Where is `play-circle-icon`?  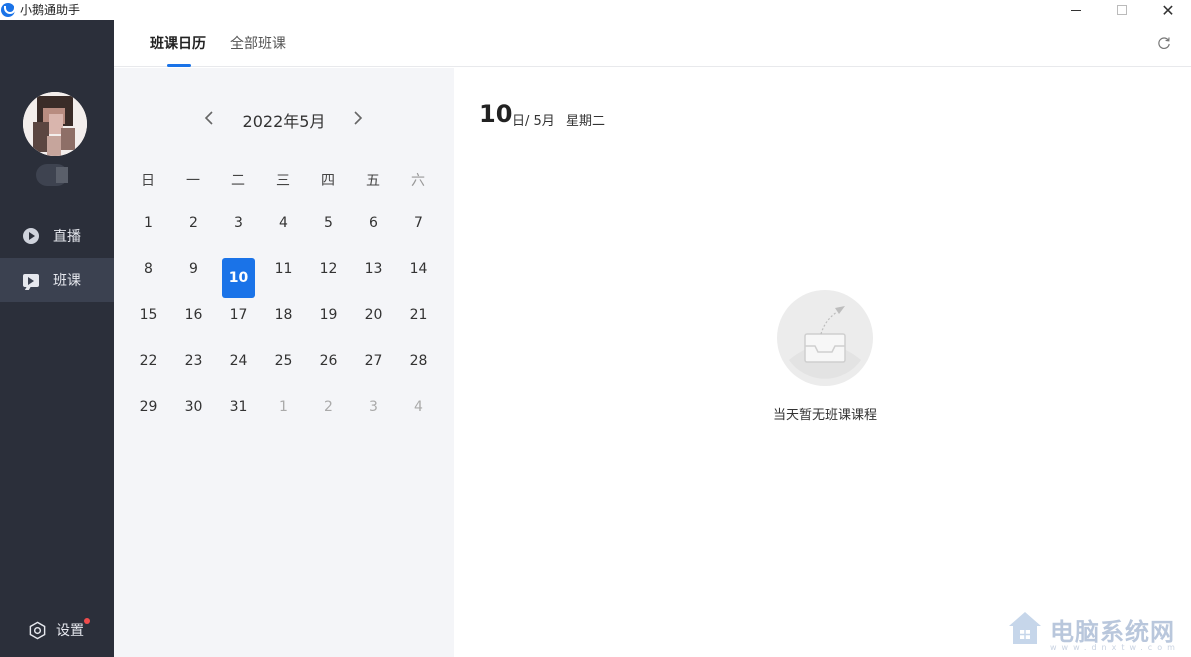
play-circle-icon is located at coordinates (30, 236).